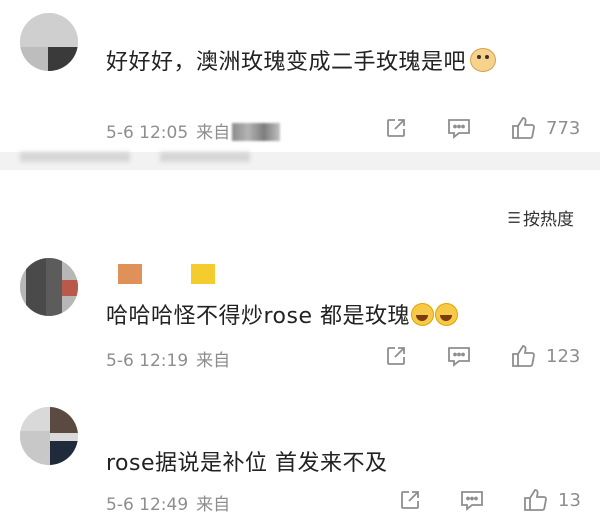 The height and width of the screenshot is (518, 600). I want to click on comment-text: rose据说是补位 首发来不及, so click(247, 461).